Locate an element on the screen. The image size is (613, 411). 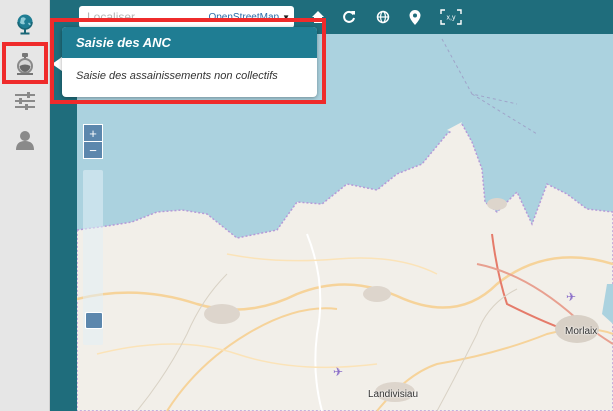
world-icon is located at coordinates (383, 17).